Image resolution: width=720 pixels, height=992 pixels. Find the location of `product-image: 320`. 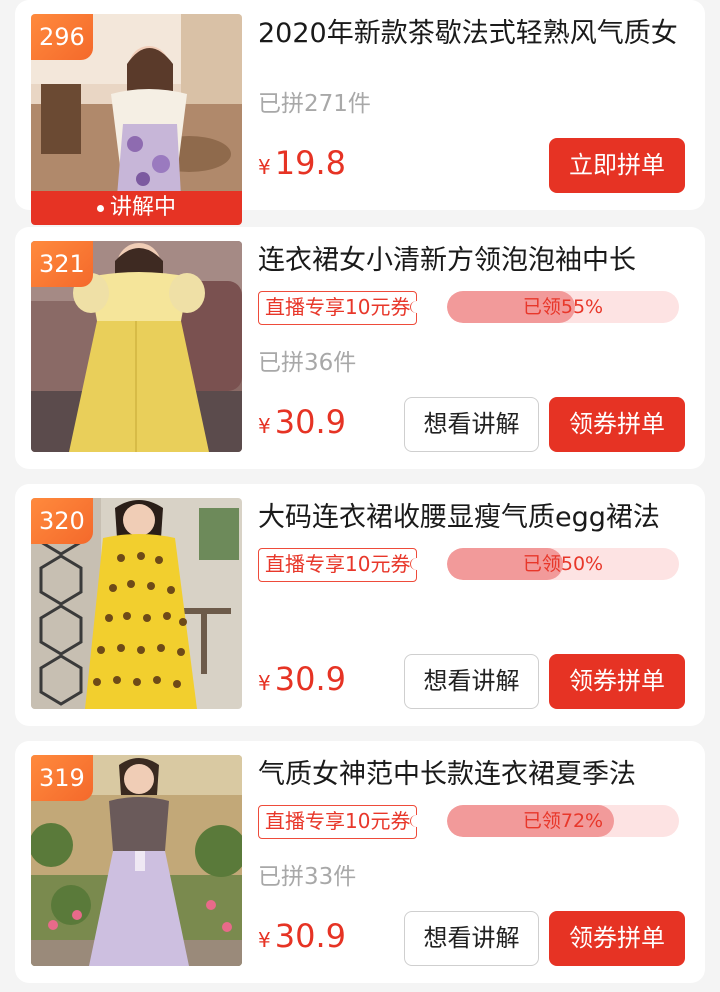

product-image: 320 is located at coordinates (136, 603).